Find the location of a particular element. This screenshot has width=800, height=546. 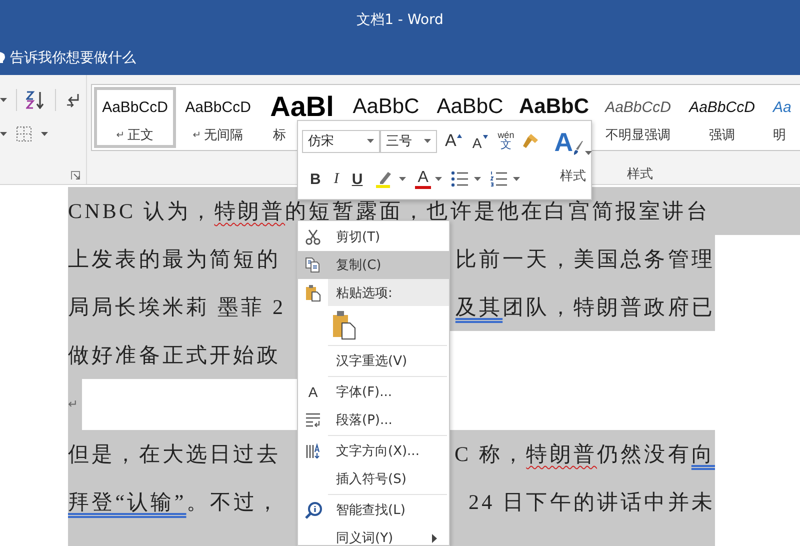

brush-icon is located at coordinates (579, 148).